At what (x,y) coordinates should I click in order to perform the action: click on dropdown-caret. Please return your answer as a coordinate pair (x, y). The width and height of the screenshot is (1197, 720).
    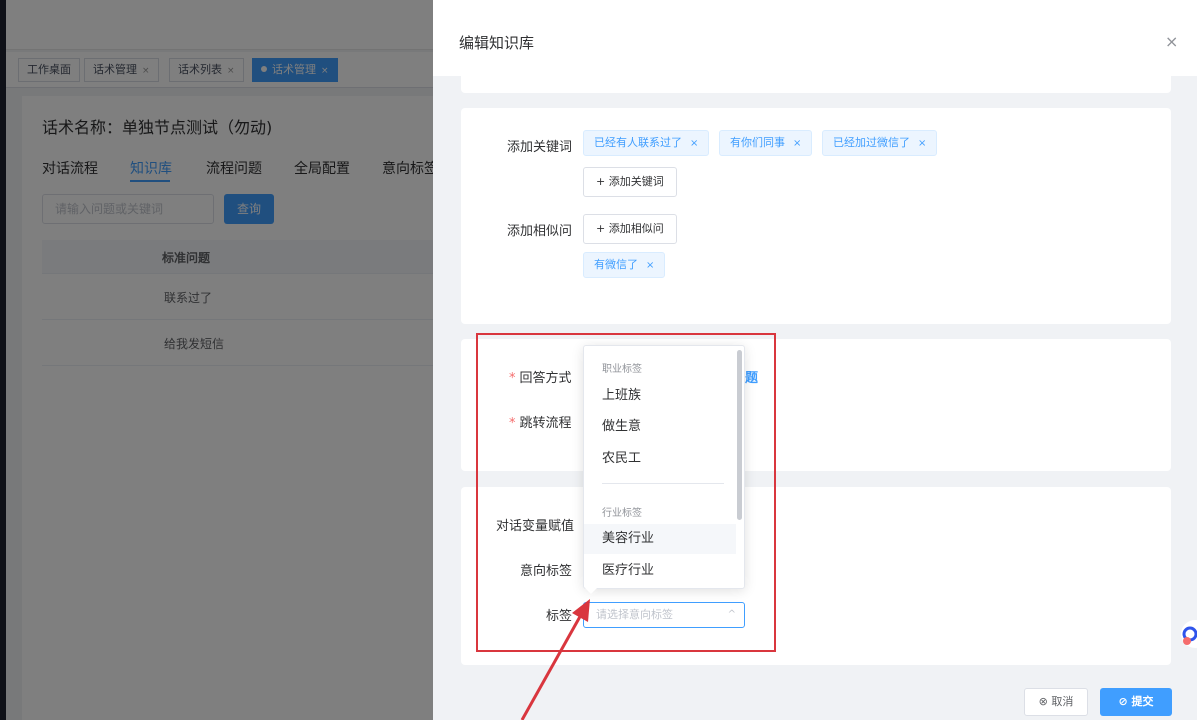
    Looking at the image, I should click on (591, 591).